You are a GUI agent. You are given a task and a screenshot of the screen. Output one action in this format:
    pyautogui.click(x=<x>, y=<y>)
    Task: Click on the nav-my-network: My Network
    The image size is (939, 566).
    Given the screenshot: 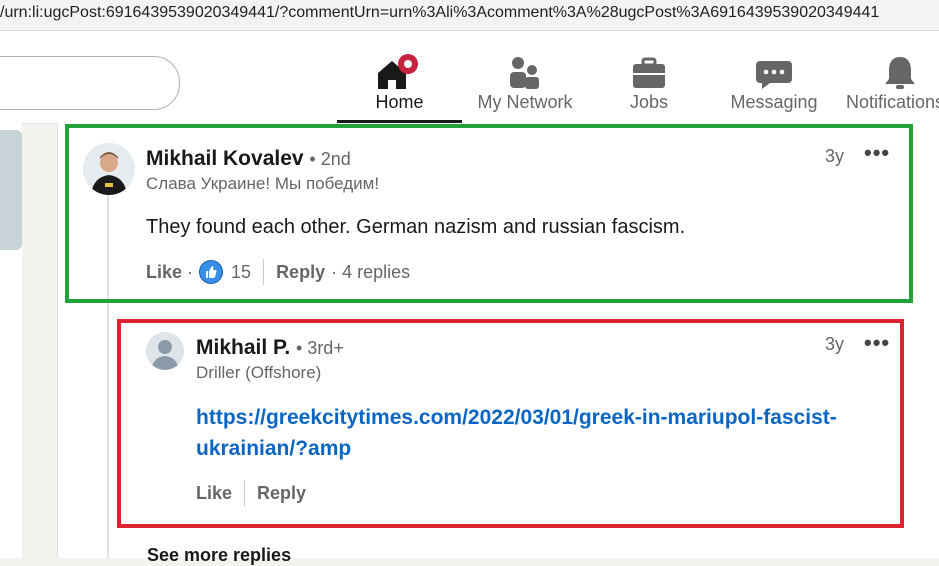 What is the action you would take?
    pyautogui.click(x=525, y=86)
    